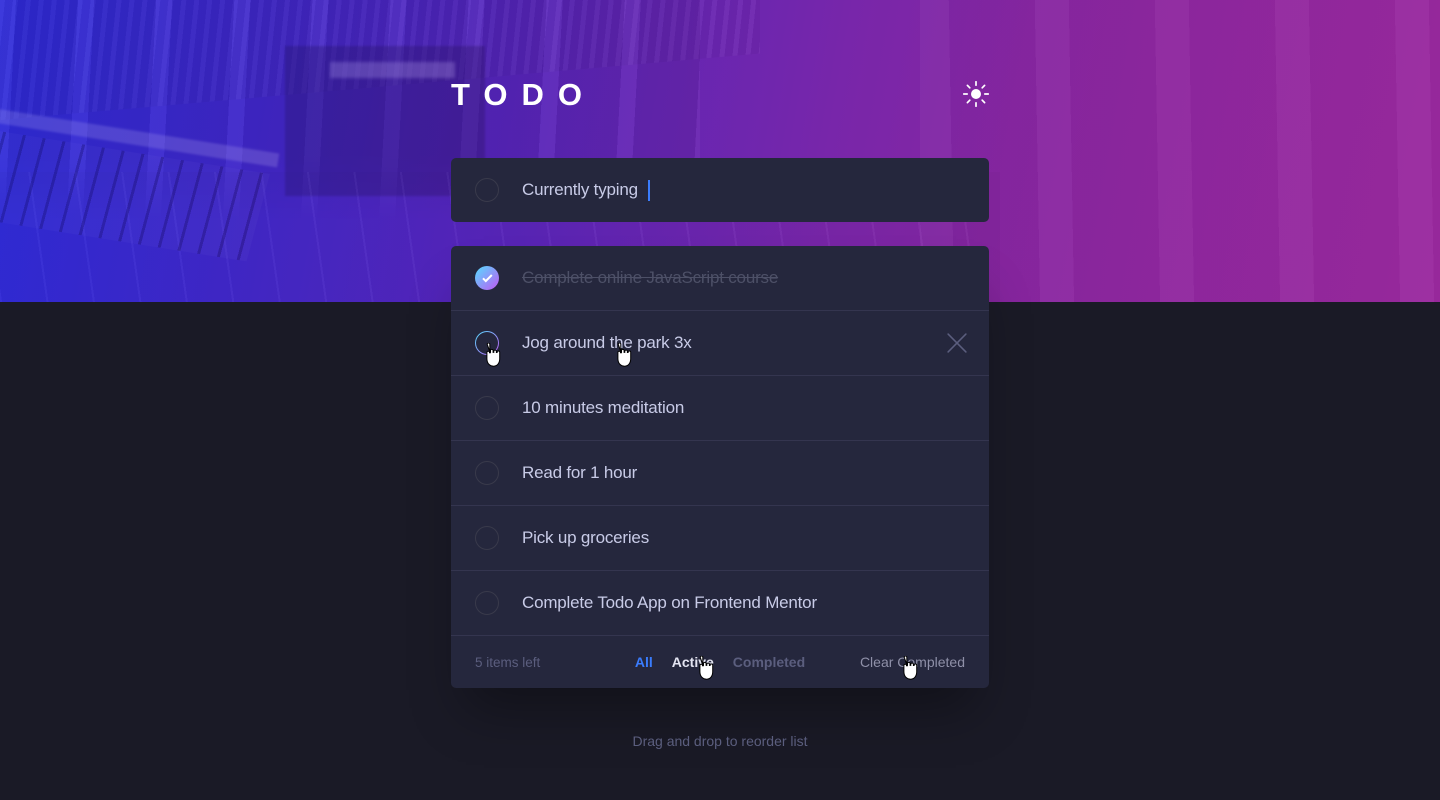 The image size is (1440, 800). I want to click on todo-label: Complete online JavaScript course, so click(650, 277).